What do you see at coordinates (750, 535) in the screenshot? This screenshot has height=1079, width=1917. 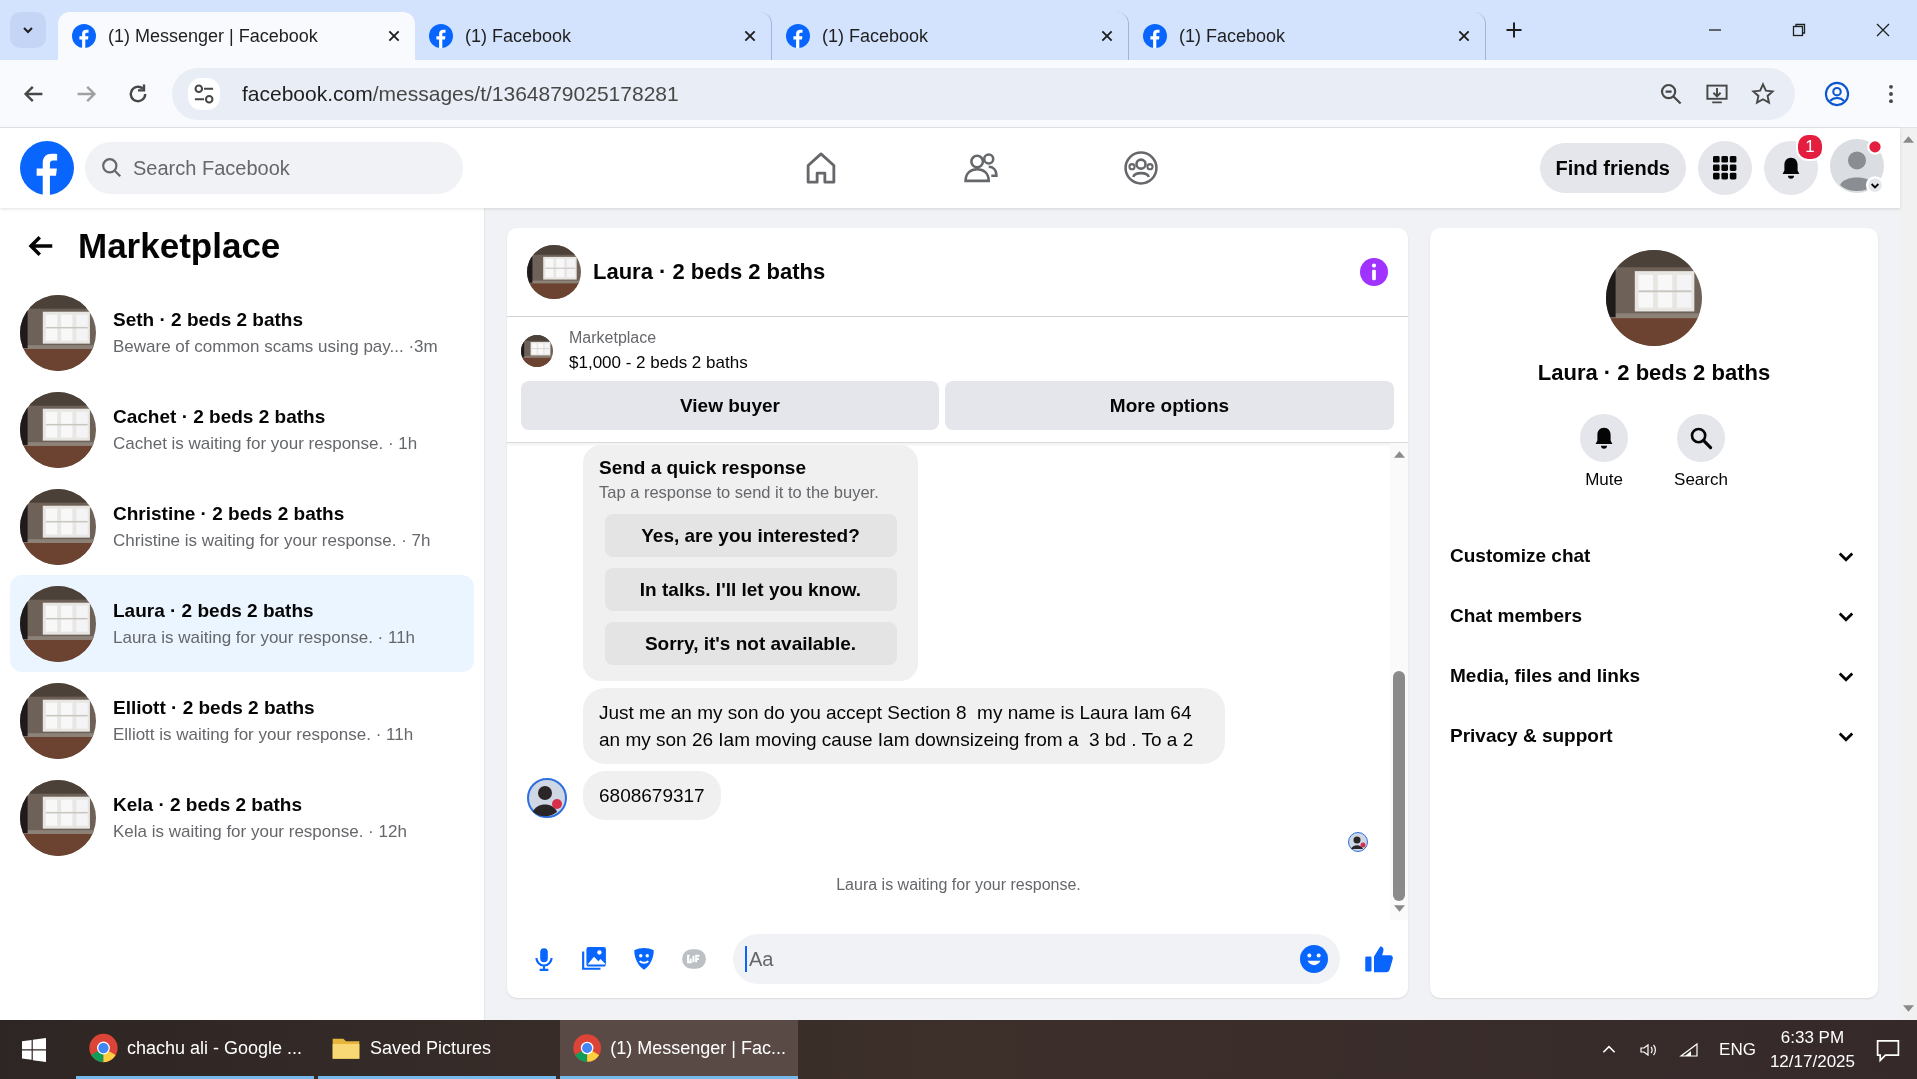 I see `quick-response-button: Yes, are you interested?` at bounding box center [750, 535].